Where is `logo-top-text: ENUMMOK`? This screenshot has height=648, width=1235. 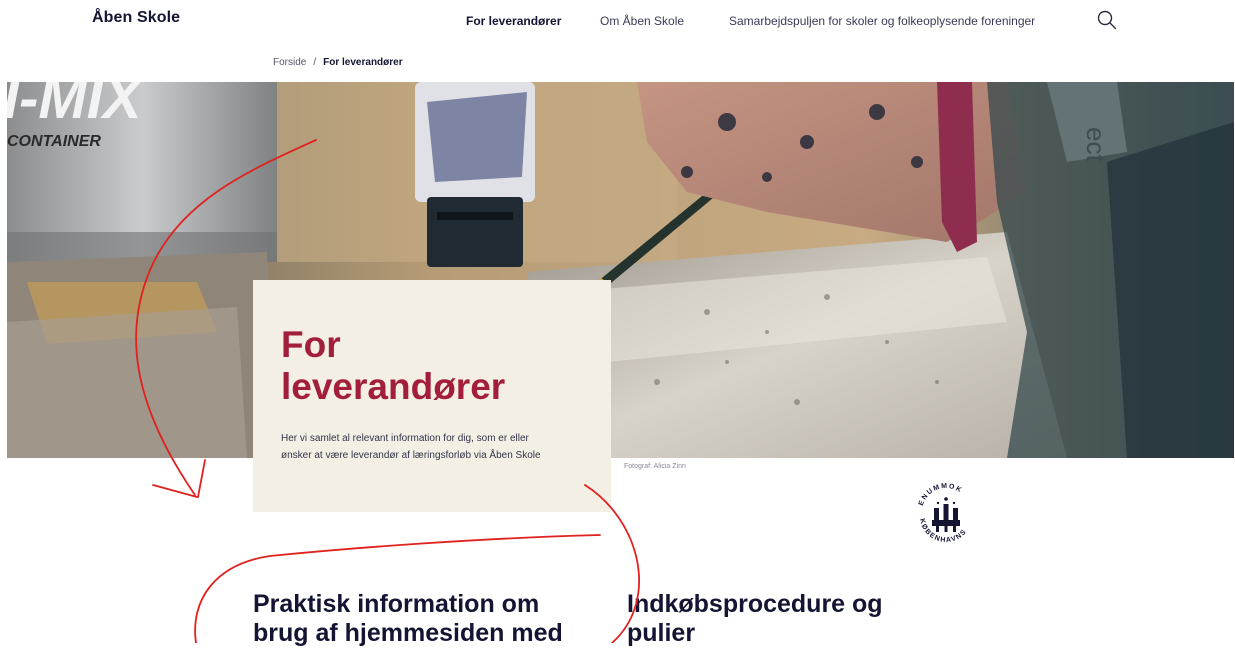 logo-top-text: ENUMMOK is located at coordinates (940, 495).